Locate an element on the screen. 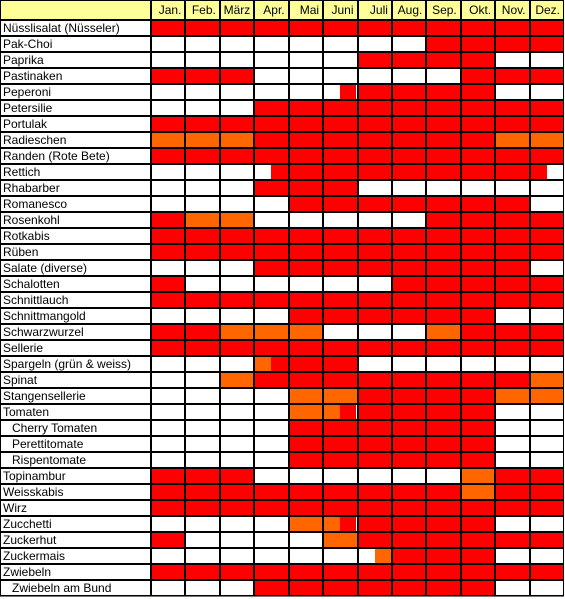 The image size is (565, 599). row-label: Romanesco is located at coordinates (75, 204).